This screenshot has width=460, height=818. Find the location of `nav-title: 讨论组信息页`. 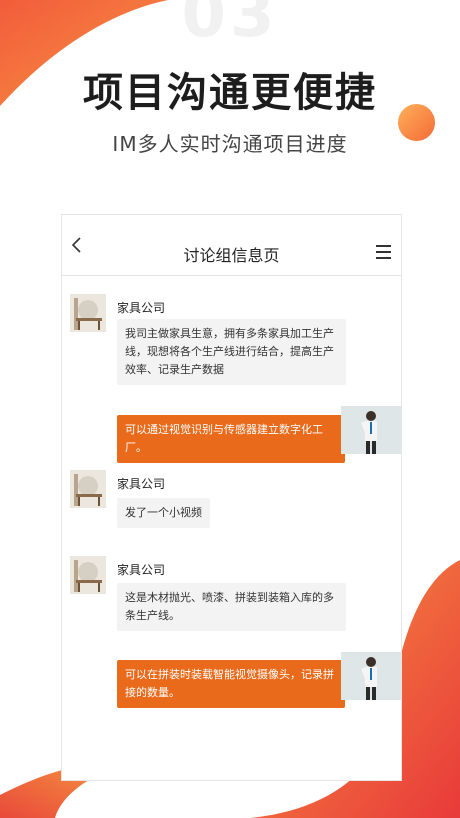

nav-title: 讨论组信息页 is located at coordinates (231, 255).